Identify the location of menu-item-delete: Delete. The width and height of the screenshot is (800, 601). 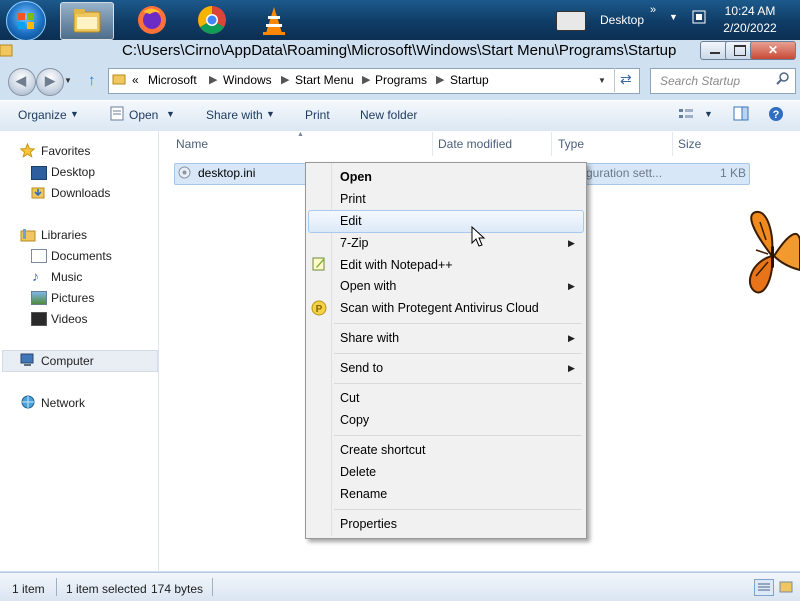
(358, 472).